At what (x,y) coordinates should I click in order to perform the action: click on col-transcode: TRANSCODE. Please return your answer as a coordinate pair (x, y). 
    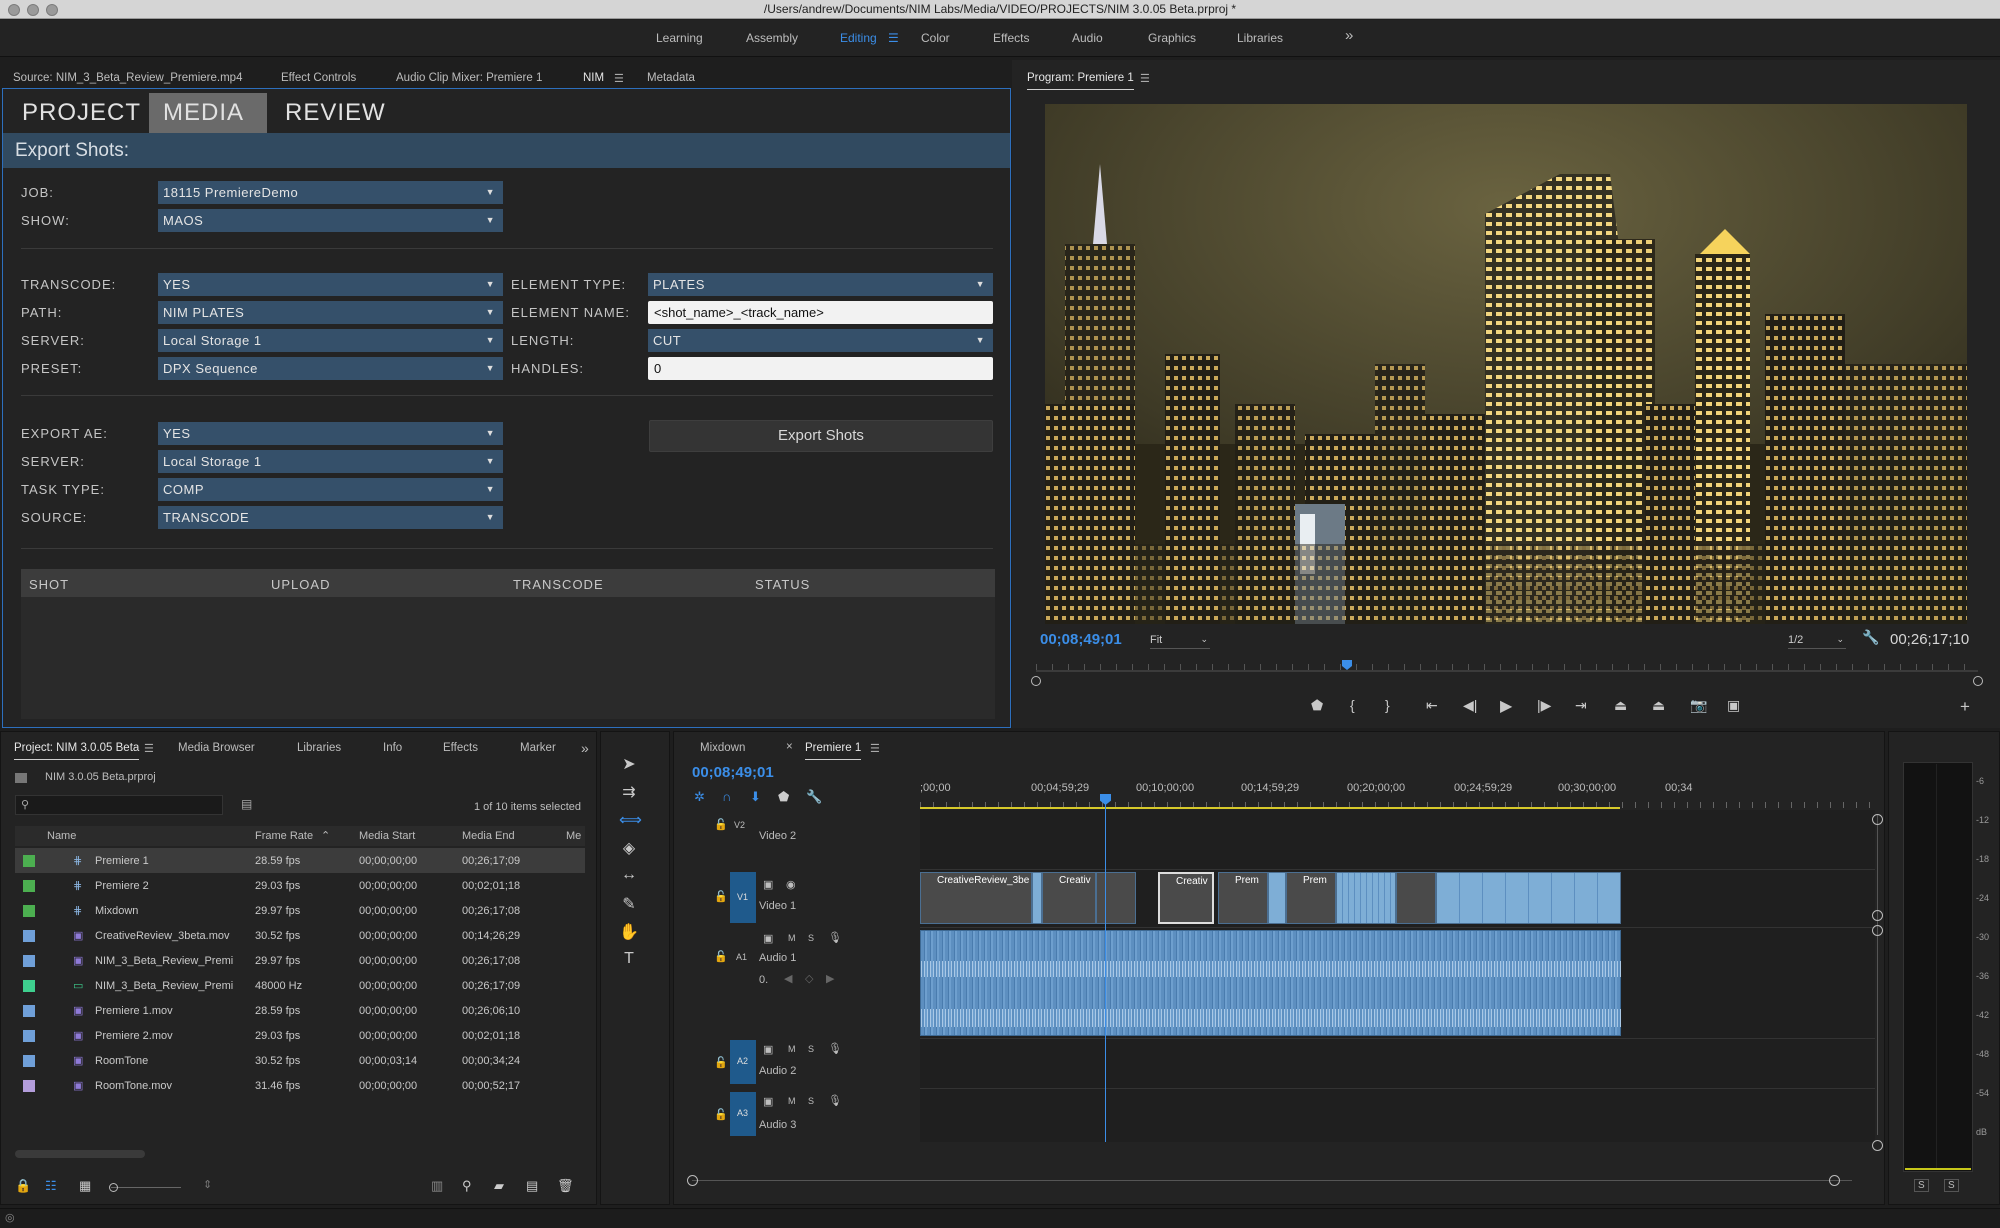
    Looking at the image, I should click on (558, 584).